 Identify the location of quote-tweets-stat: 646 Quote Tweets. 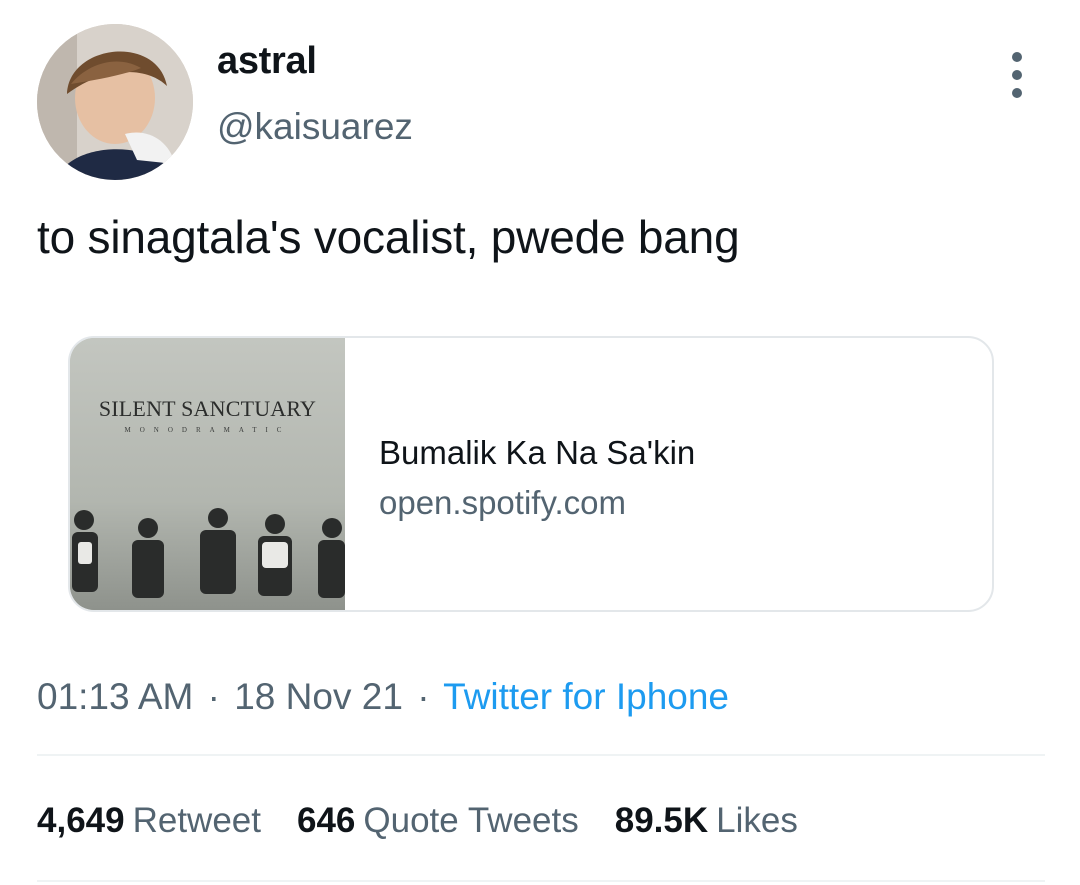
(438, 821).